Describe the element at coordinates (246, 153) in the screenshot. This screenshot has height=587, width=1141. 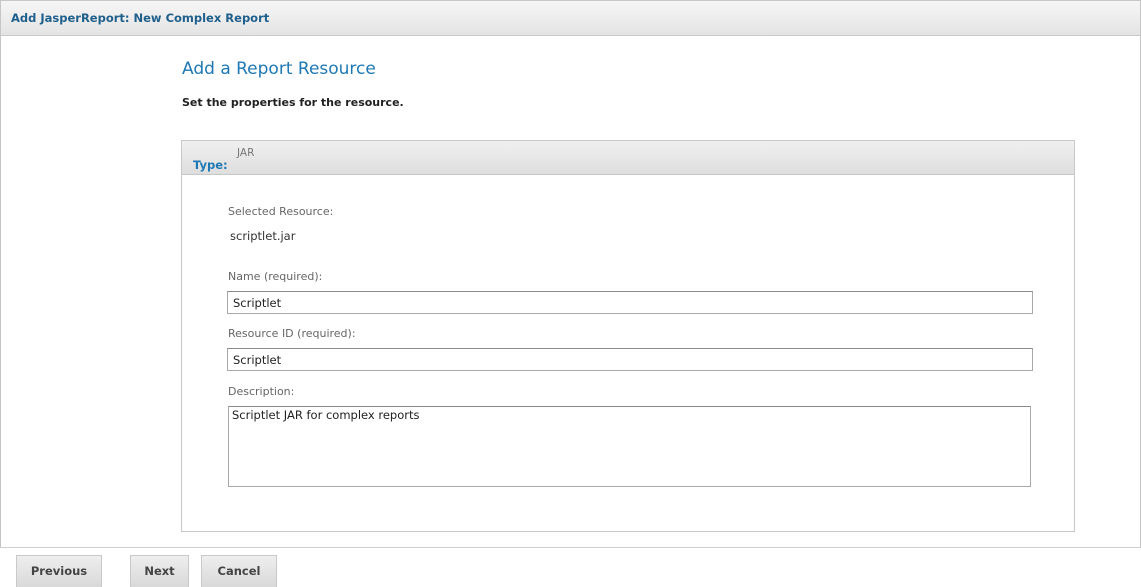
I see `type-value: JAR` at that location.